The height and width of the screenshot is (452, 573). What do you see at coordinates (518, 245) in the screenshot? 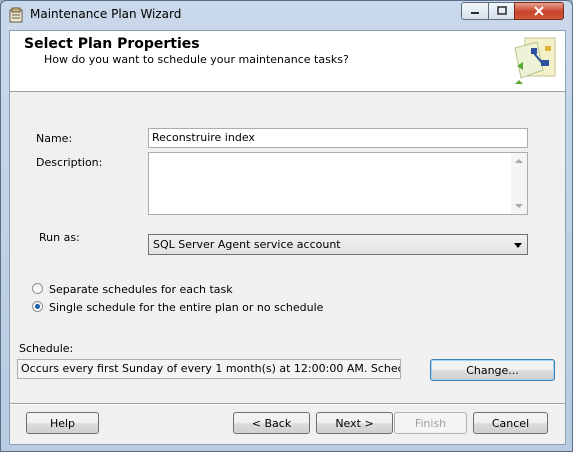
I see `chevron-down-icon` at bounding box center [518, 245].